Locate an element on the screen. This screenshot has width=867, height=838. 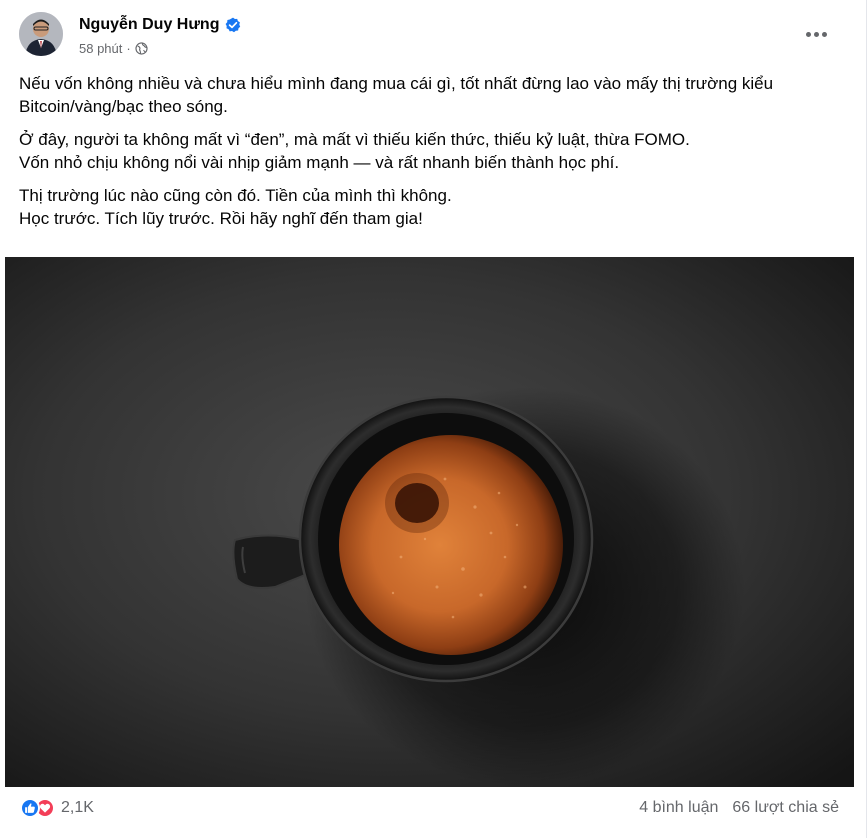
like-reaction-icon is located at coordinates (30, 808).